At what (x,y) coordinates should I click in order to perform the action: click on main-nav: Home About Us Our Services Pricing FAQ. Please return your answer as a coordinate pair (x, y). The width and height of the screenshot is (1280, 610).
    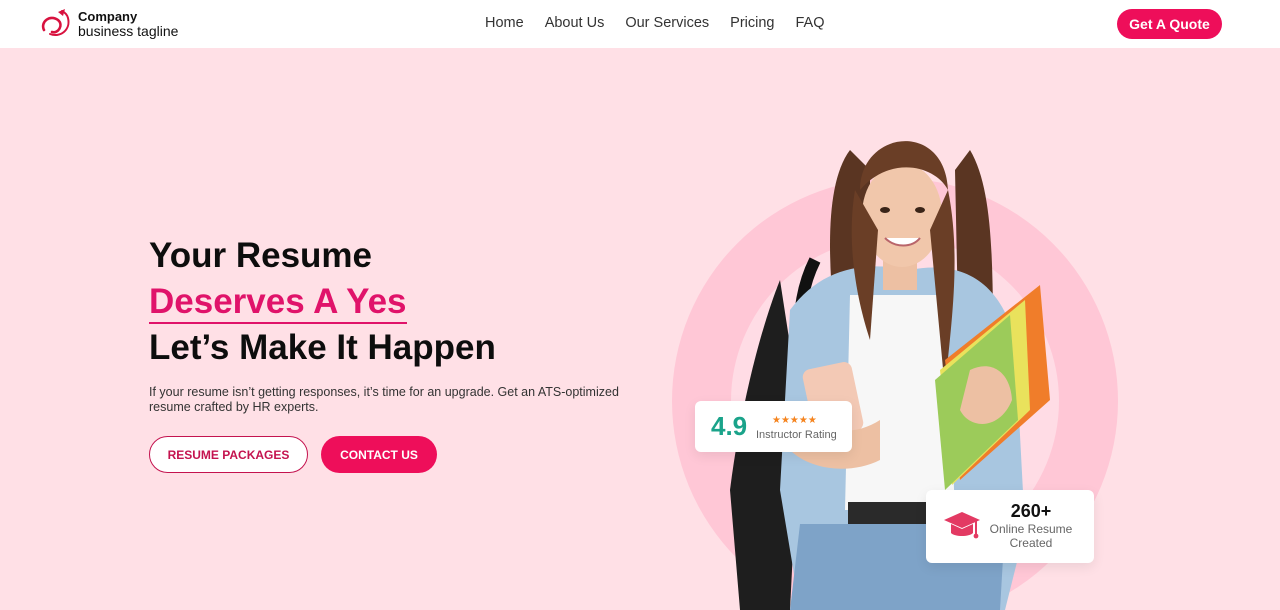
    Looking at the image, I should click on (665, 23).